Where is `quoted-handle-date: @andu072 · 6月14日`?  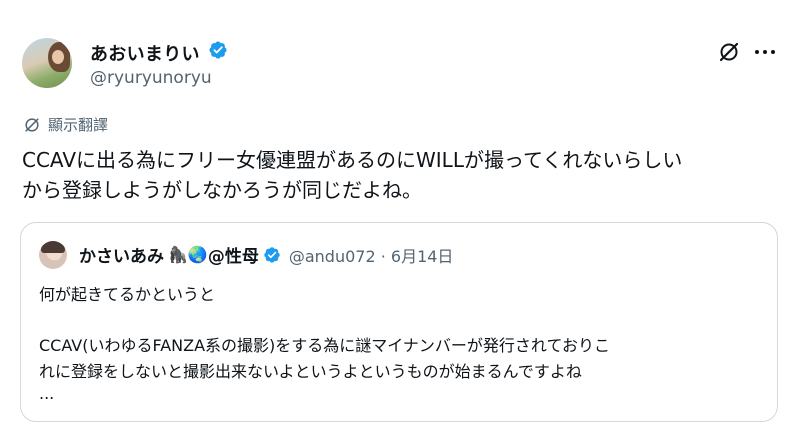
quoted-handle-date: @andu072 · 6月14日 is located at coordinates (371, 255).